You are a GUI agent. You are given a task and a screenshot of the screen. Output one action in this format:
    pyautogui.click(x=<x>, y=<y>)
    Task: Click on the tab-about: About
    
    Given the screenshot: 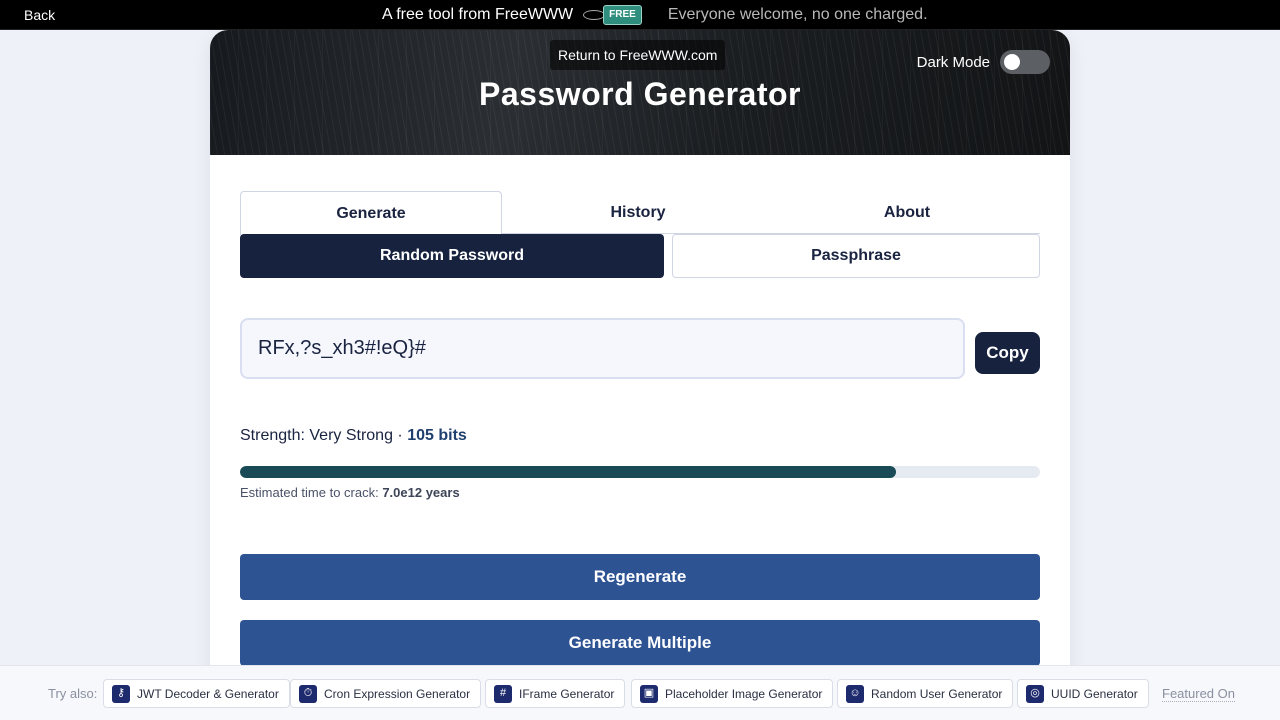 What is the action you would take?
    pyautogui.click(x=907, y=212)
    